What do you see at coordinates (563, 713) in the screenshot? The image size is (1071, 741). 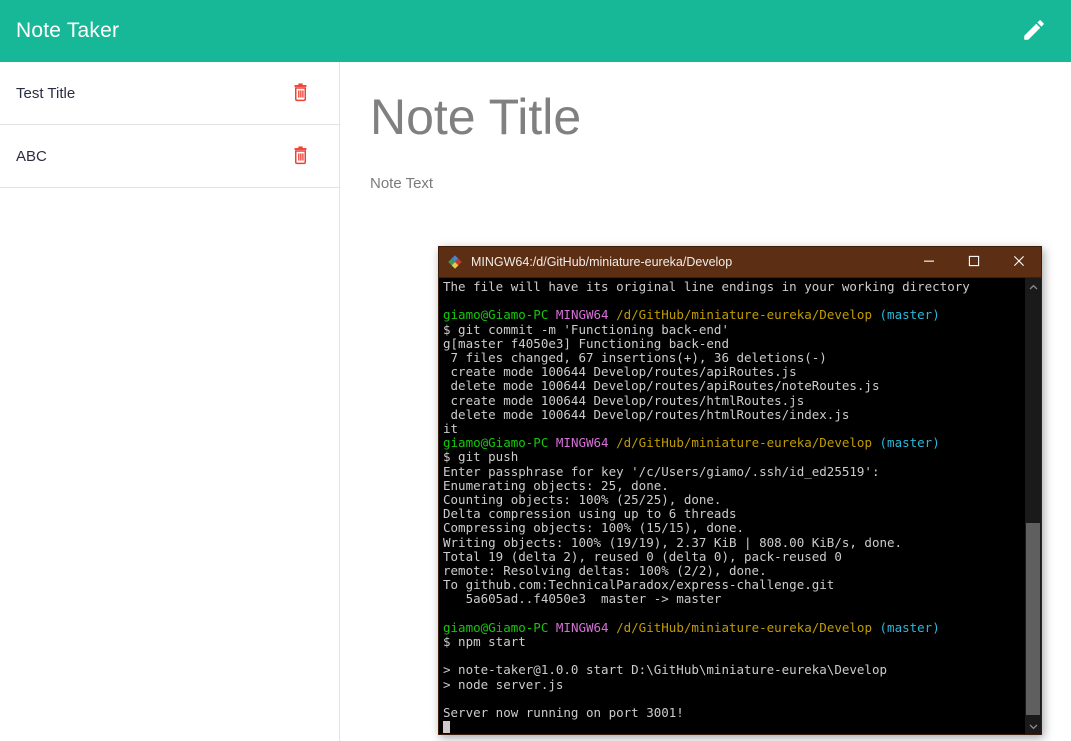 I see `terminal-text: Server now running on port 3001!` at bounding box center [563, 713].